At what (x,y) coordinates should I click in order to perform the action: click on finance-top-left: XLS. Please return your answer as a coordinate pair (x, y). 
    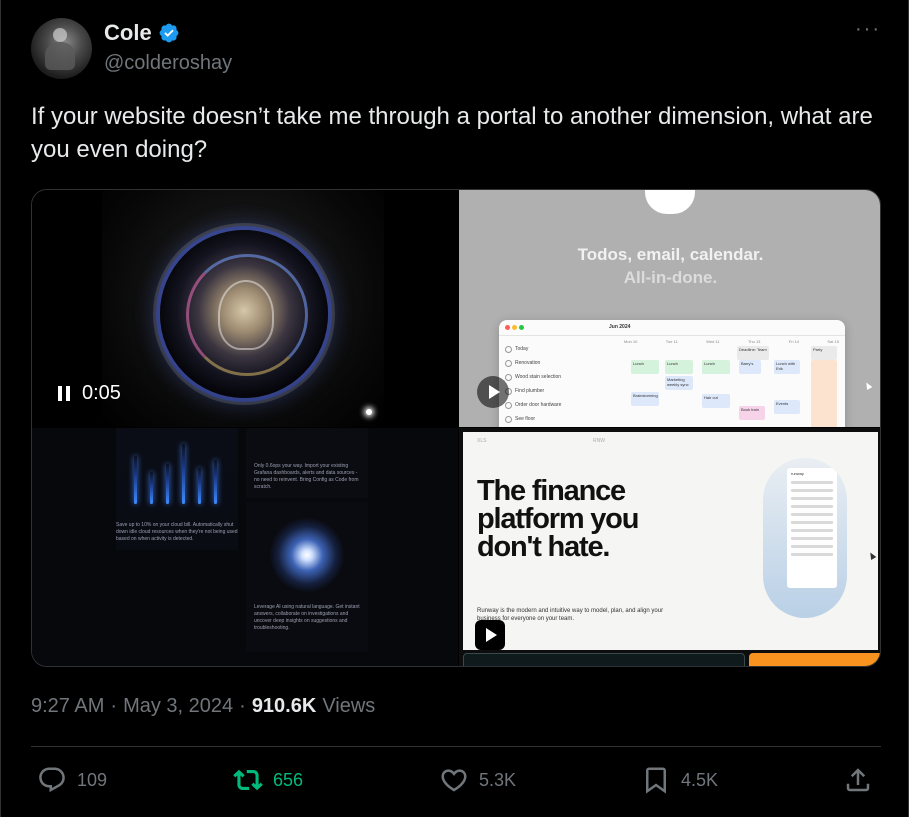
    Looking at the image, I should click on (482, 441).